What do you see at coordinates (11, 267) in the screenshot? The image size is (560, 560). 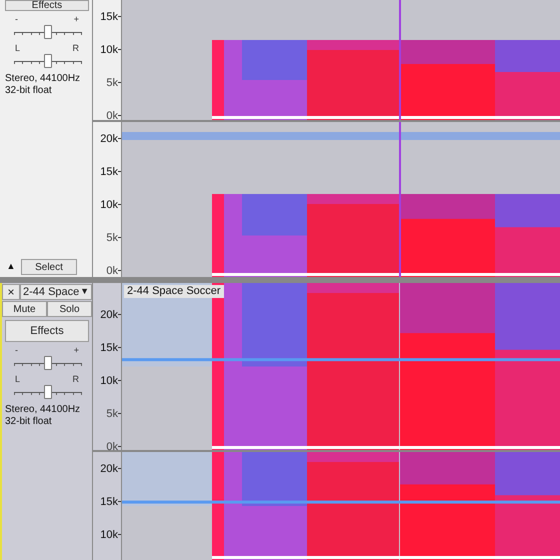 I see `collapse-button: ▲` at bounding box center [11, 267].